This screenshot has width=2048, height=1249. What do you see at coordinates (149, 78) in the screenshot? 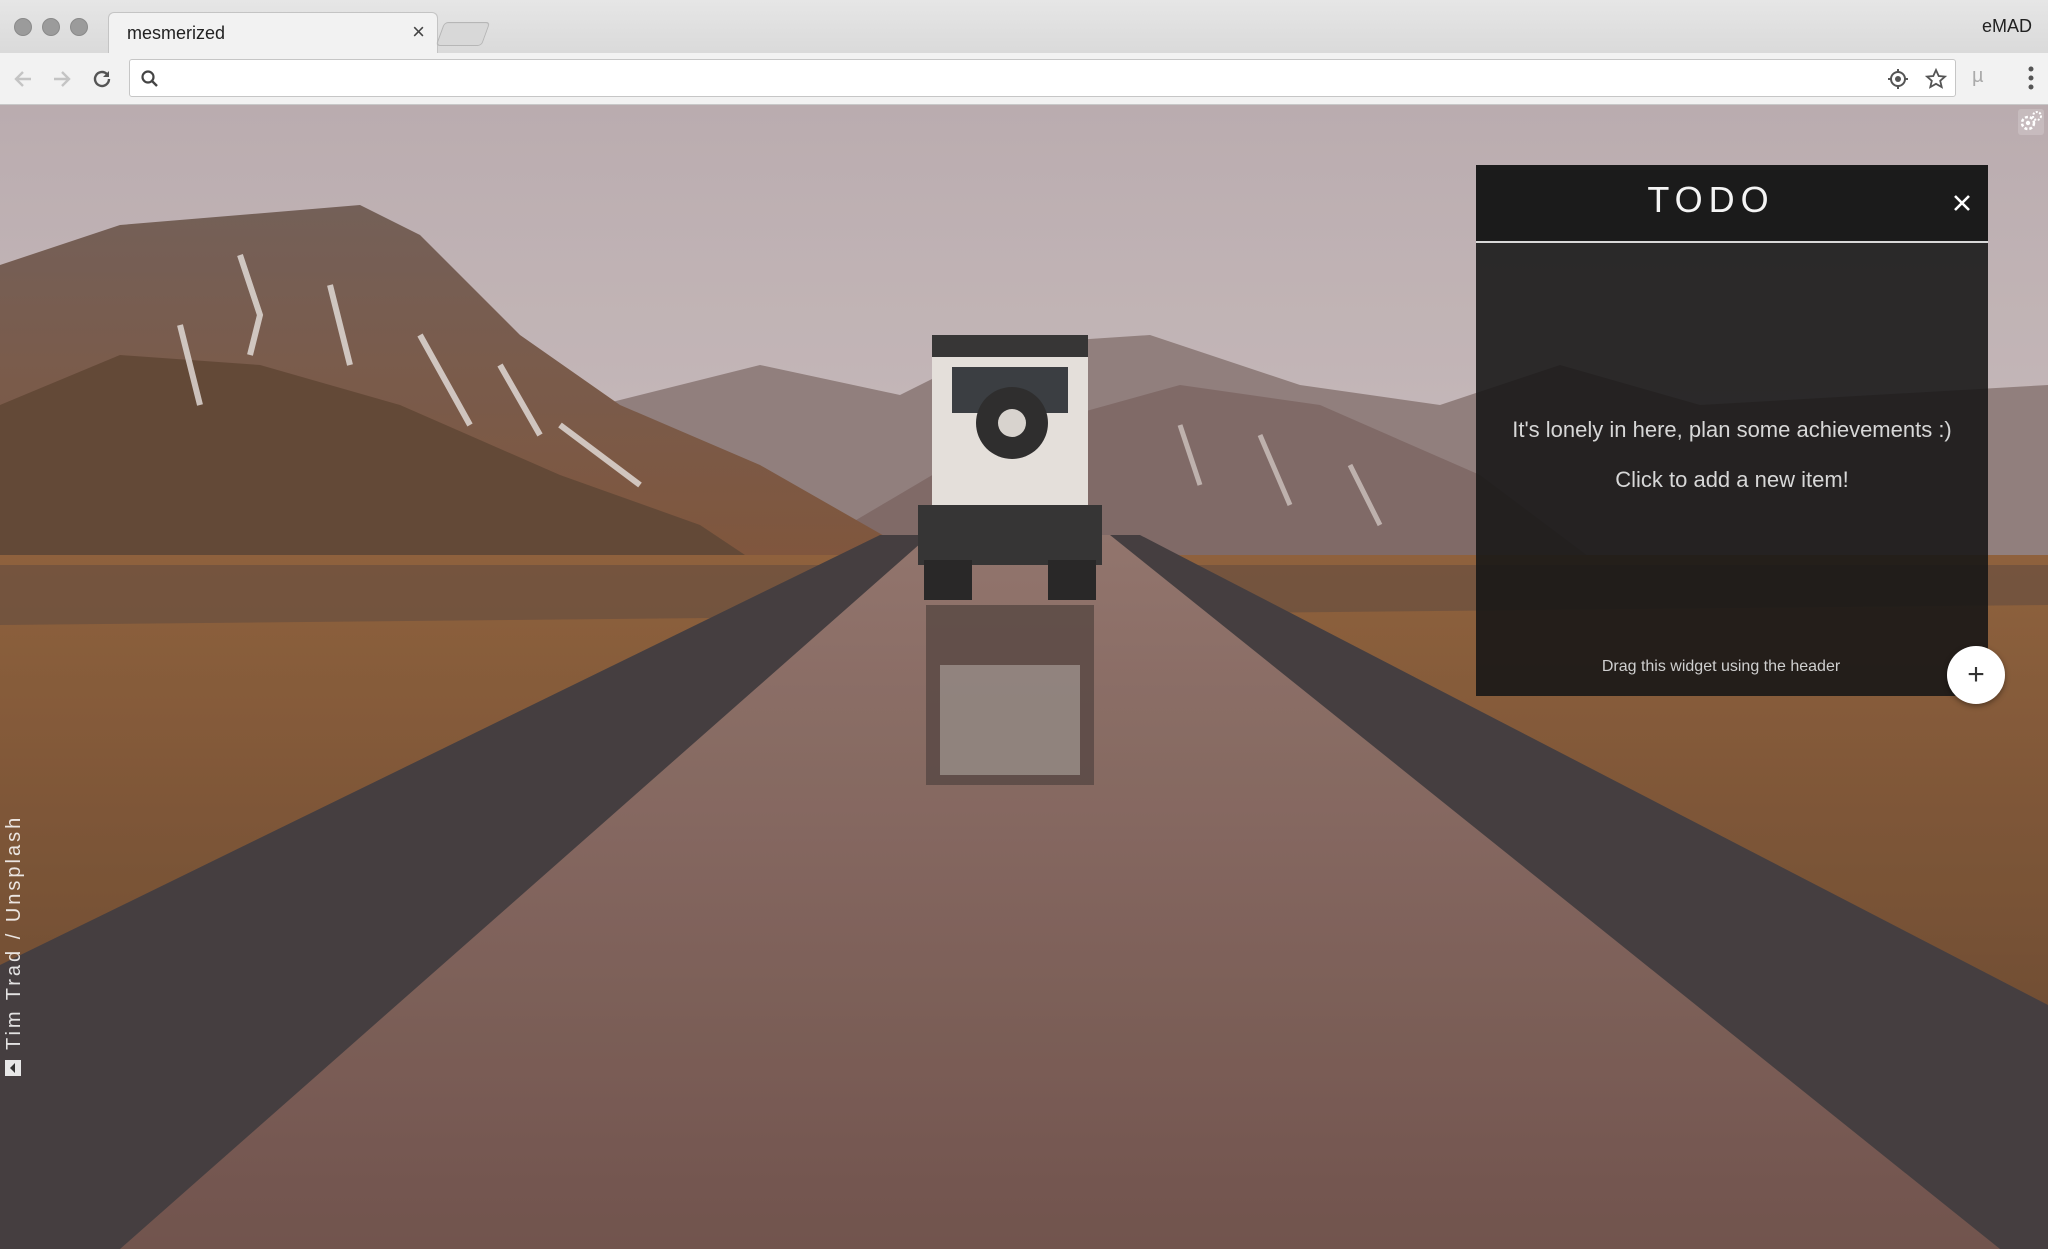
I see `search-icon` at bounding box center [149, 78].